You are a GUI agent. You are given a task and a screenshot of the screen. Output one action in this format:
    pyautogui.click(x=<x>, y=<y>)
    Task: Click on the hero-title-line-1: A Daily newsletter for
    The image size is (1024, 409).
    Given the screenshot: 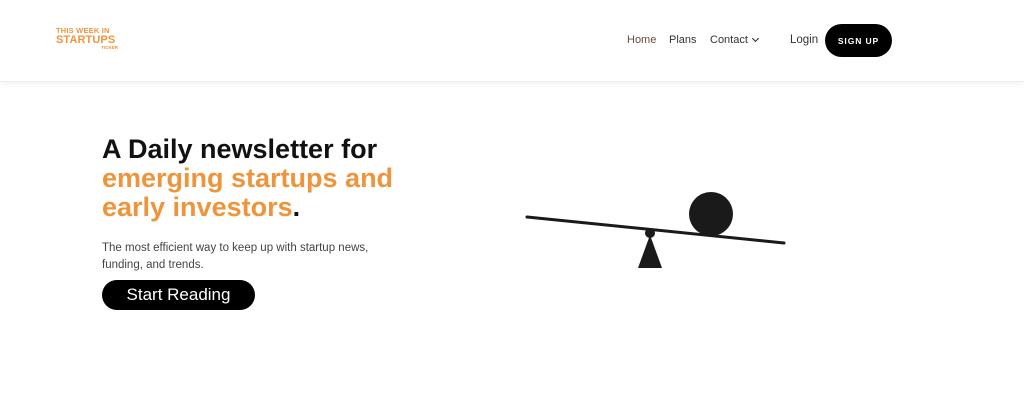 What is the action you would take?
    pyautogui.click(x=240, y=149)
    